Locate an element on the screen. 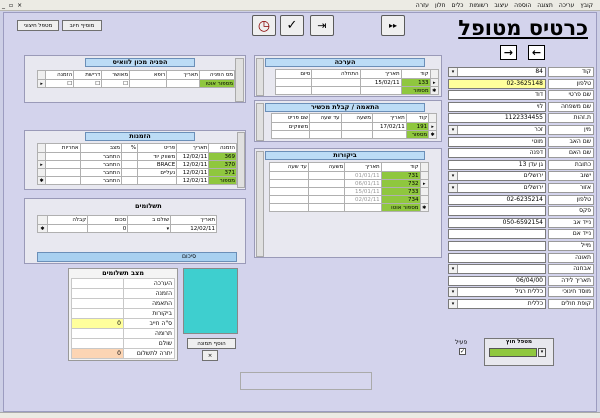 Image resolution: width=600 pixels, height=418 pixels. save-button: ✓ is located at coordinates (292, 25).